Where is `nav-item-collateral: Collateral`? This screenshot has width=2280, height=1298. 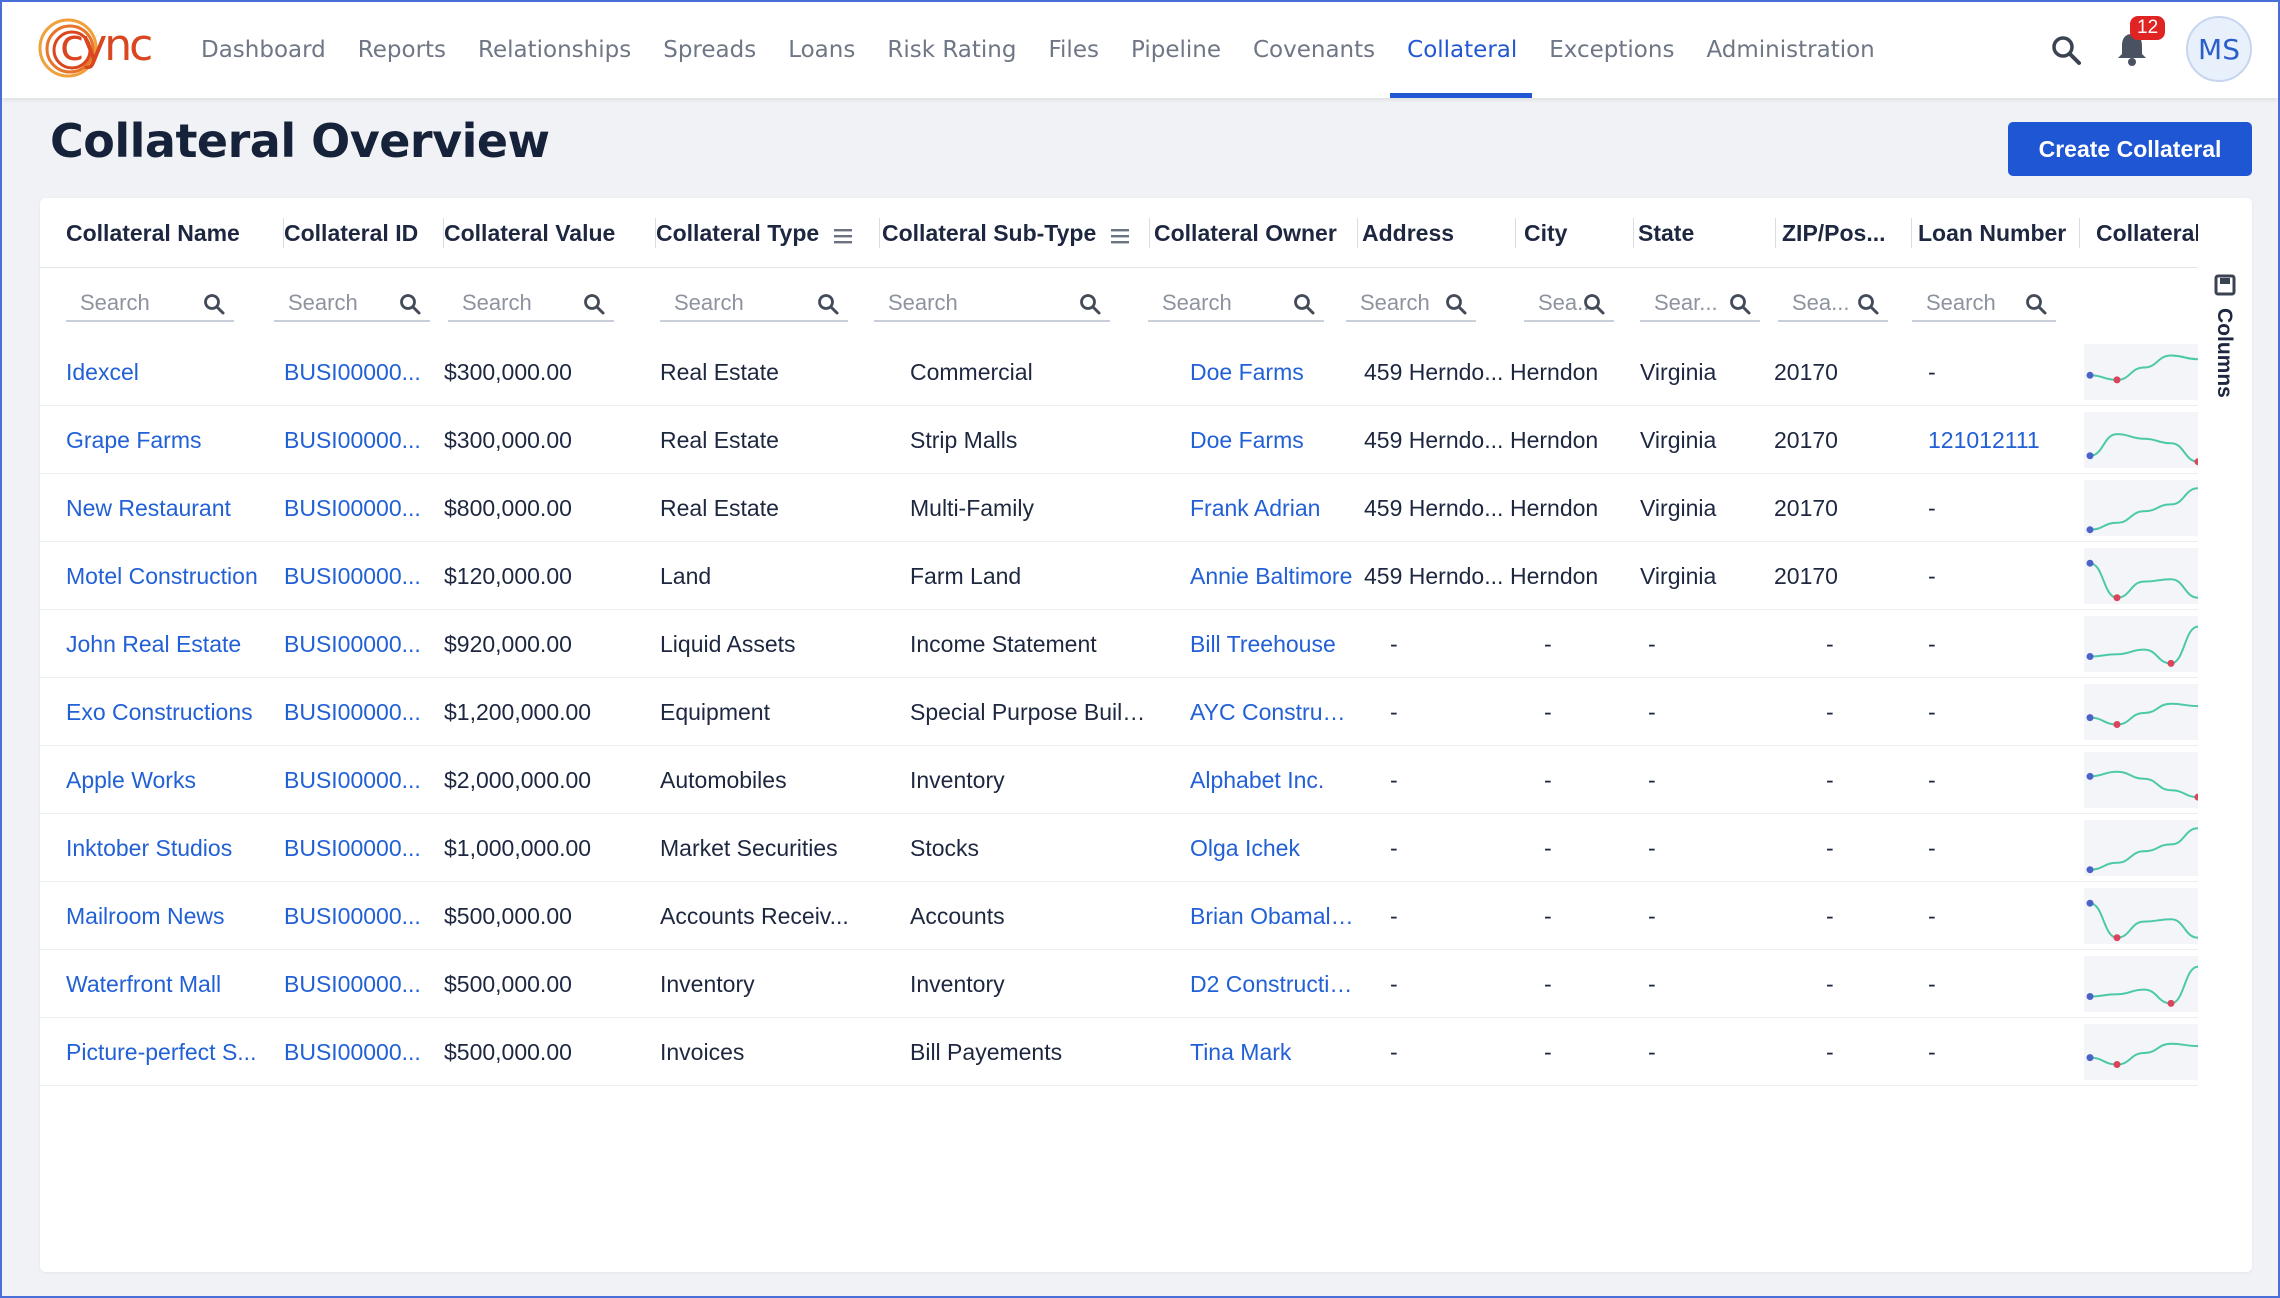 nav-item-collateral: Collateral is located at coordinates (1461, 50).